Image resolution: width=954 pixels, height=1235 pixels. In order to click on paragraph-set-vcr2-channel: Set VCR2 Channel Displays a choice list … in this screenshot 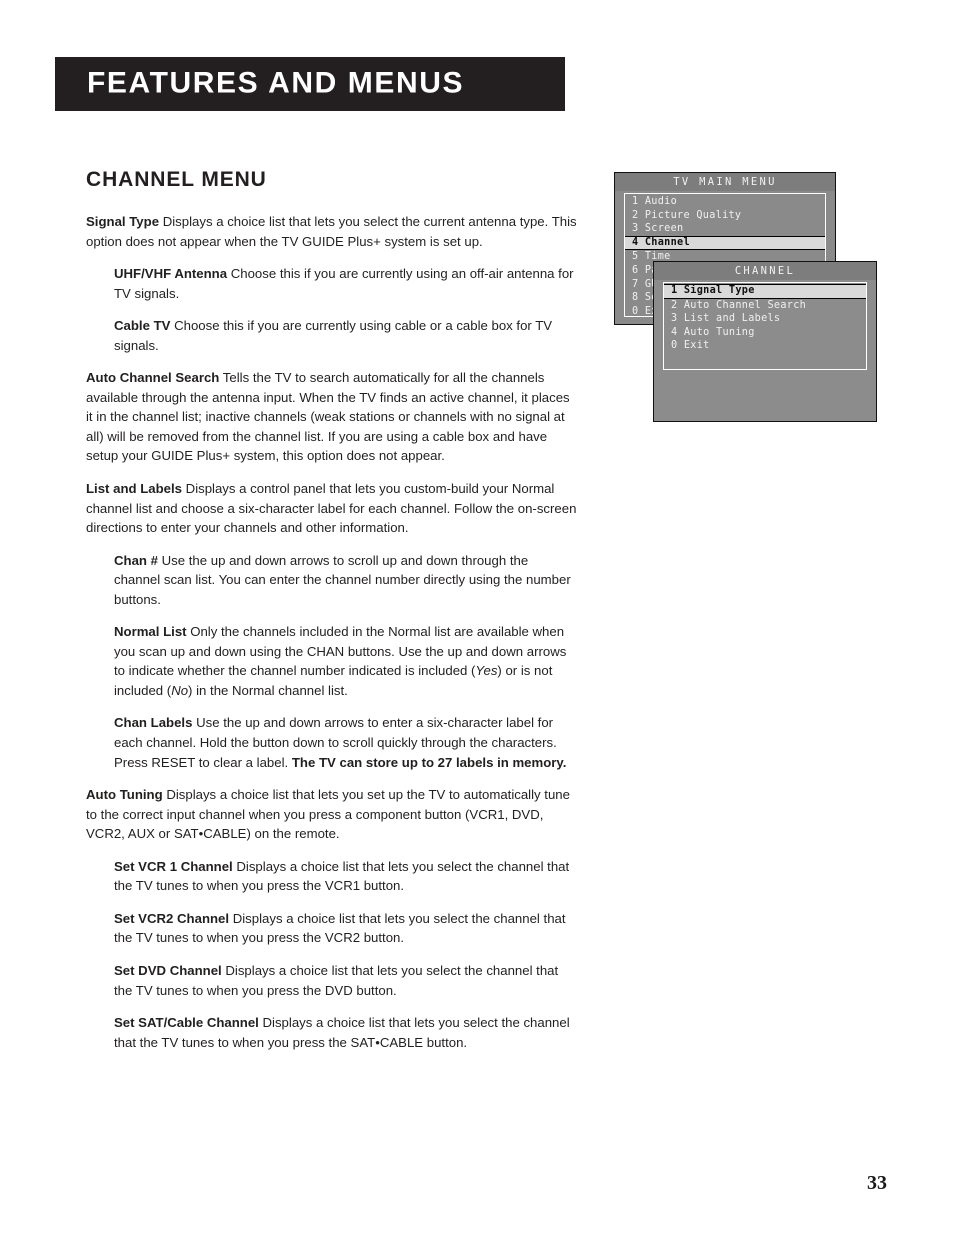, I will do `click(346, 928)`.